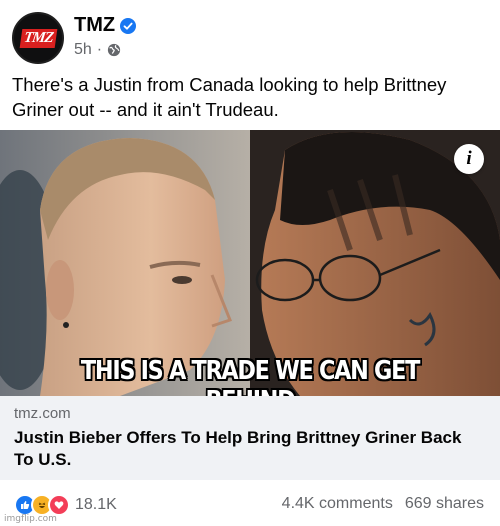 The height and width of the screenshot is (526, 500). What do you see at coordinates (469, 159) in the screenshot?
I see `info-button: i` at bounding box center [469, 159].